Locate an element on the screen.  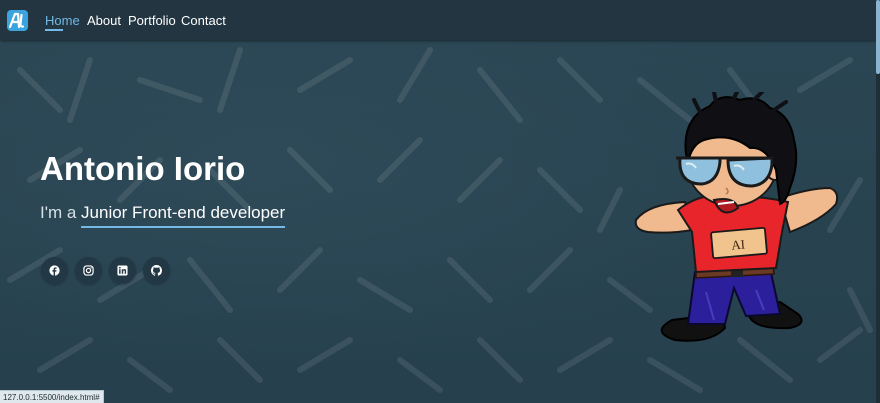
linkedin-button is located at coordinates (122, 270).